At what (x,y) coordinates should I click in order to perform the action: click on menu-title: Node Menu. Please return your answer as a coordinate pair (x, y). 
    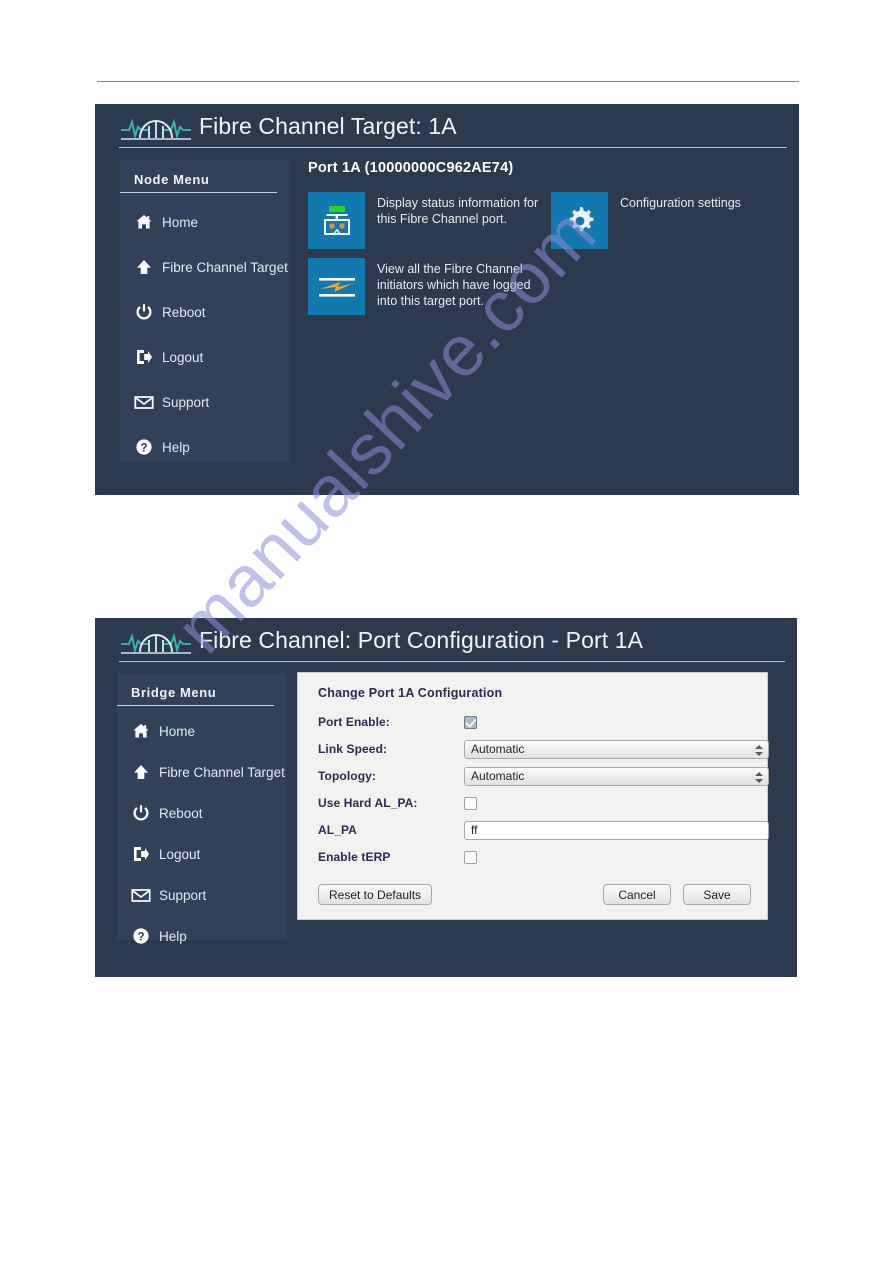
    Looking at the image, I should click on (198, 182).